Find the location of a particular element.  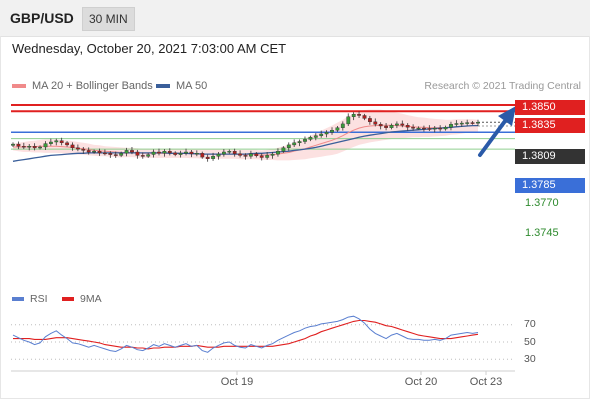

rsi-tick-70: 70 is located at coordinates (530, 324).